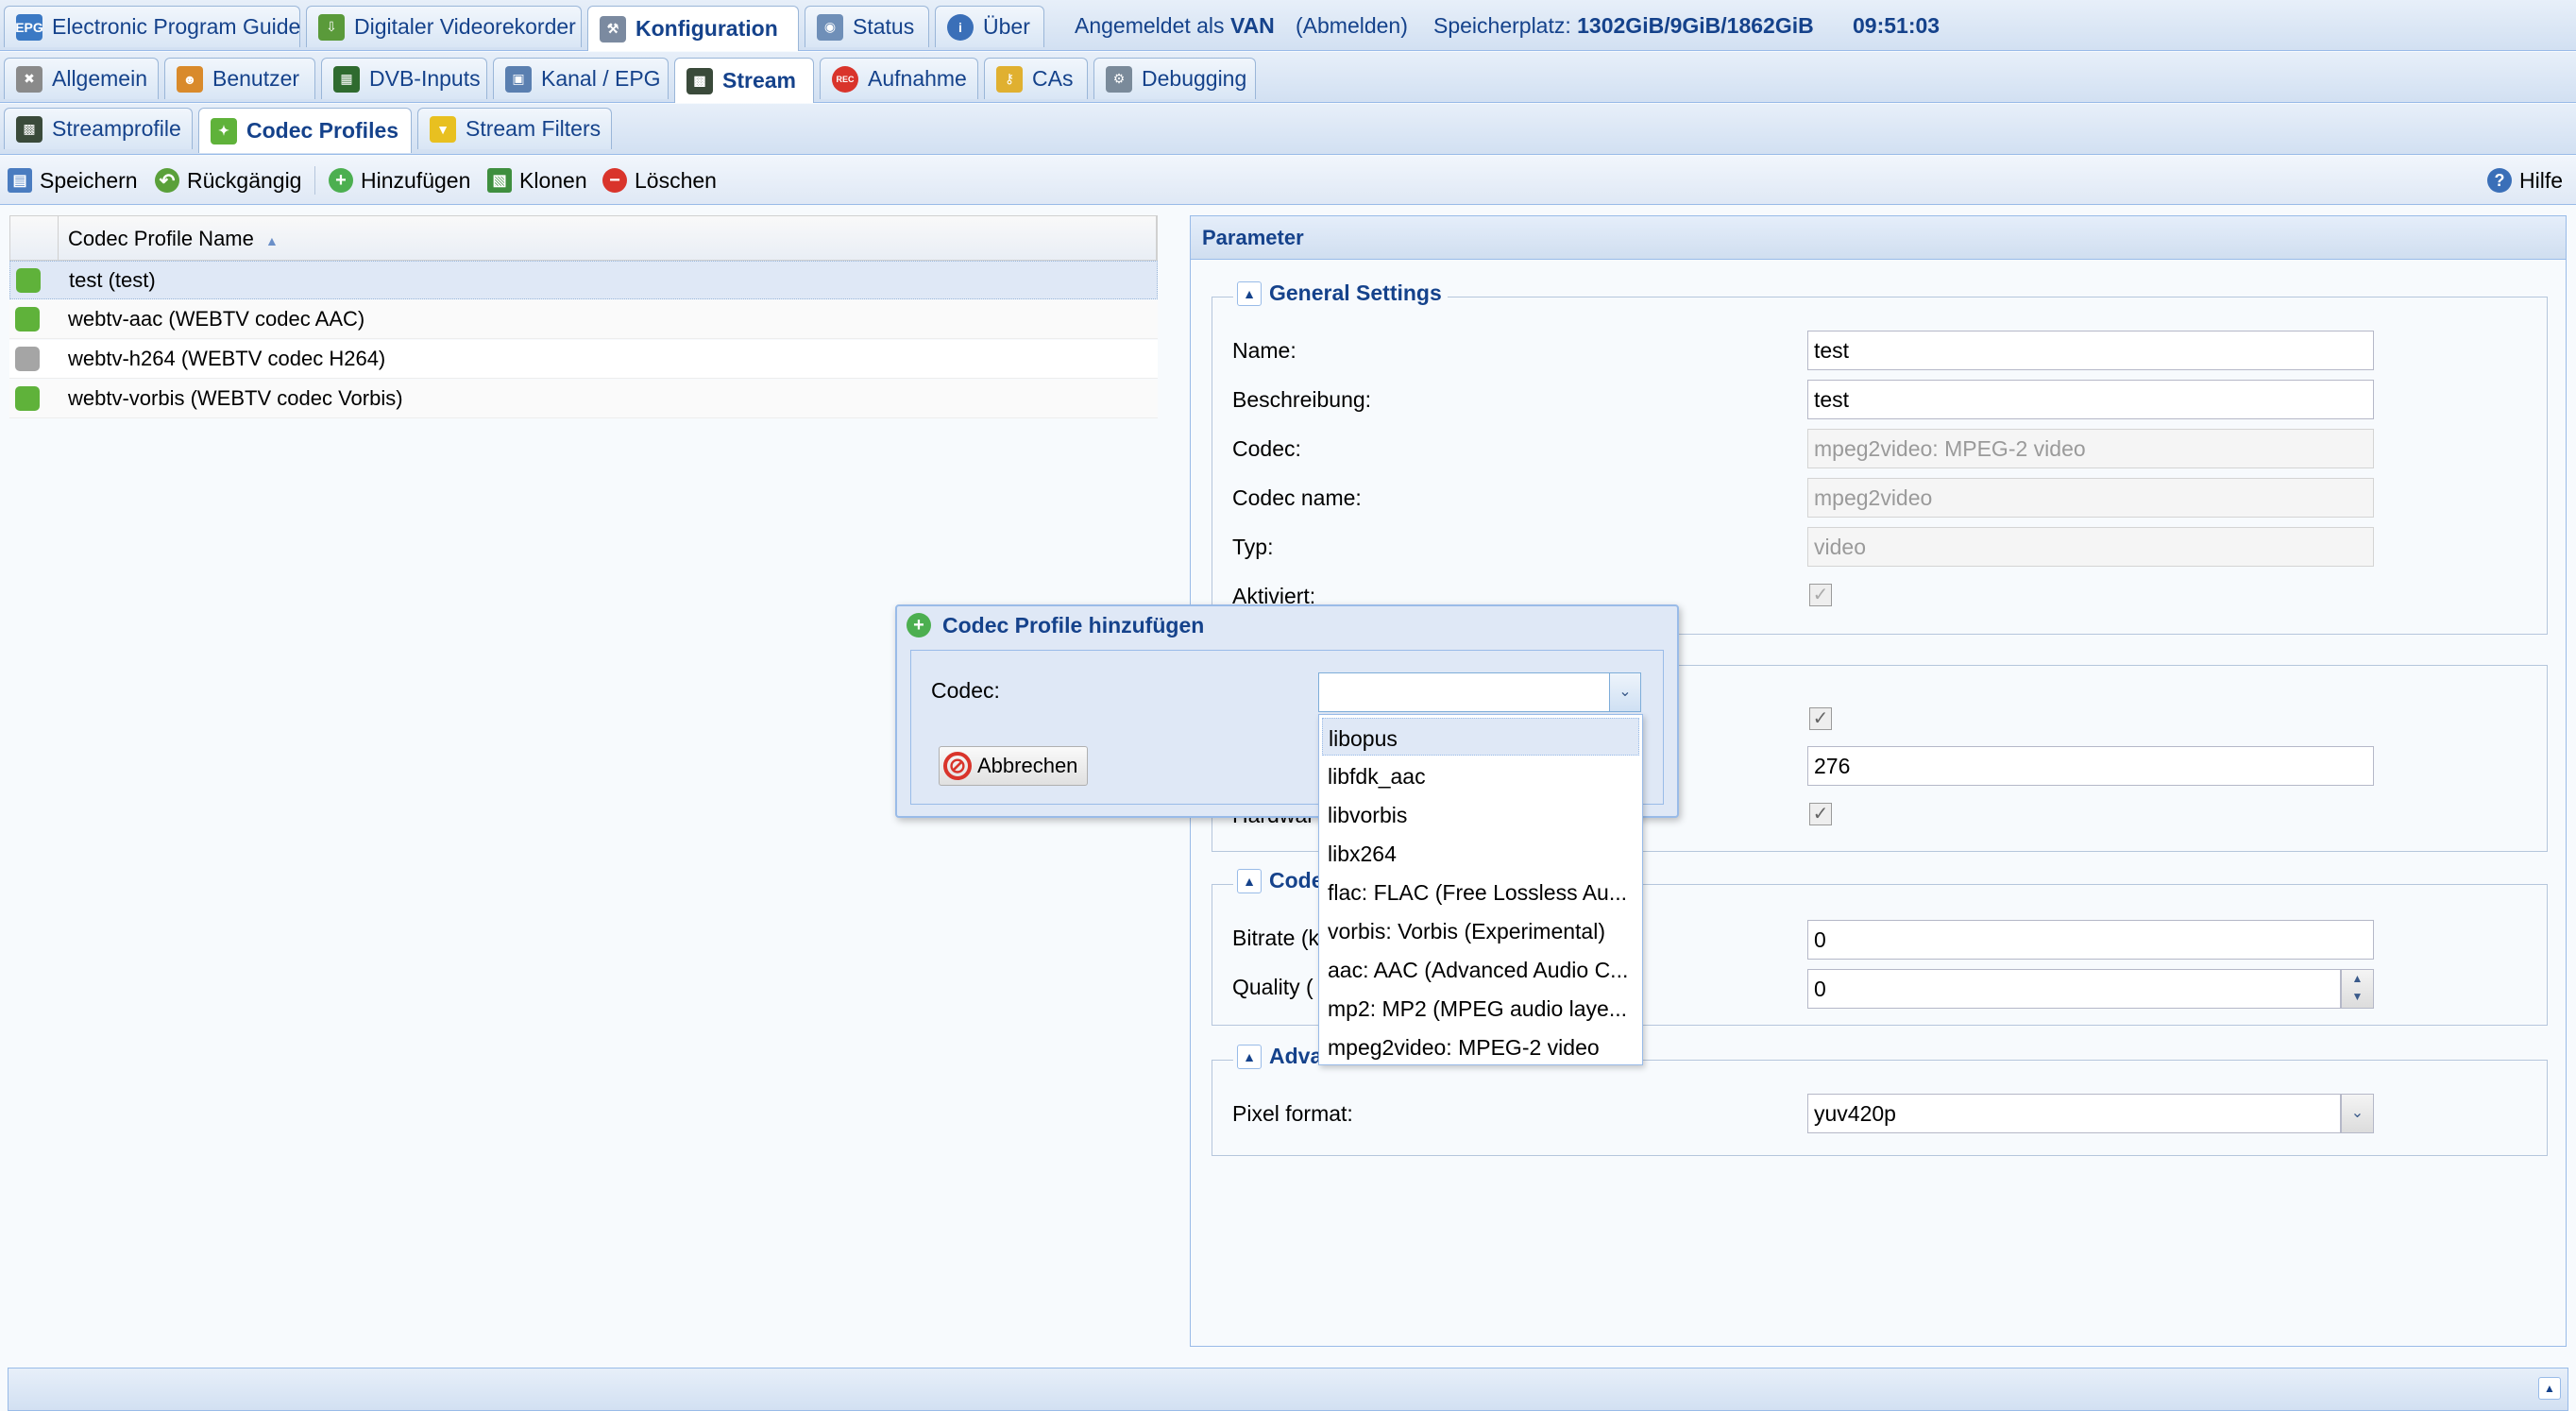 The height and width of the screenshot is (1411, 2576). I want to click on key-icon: ⚷, so click(1009, 79).